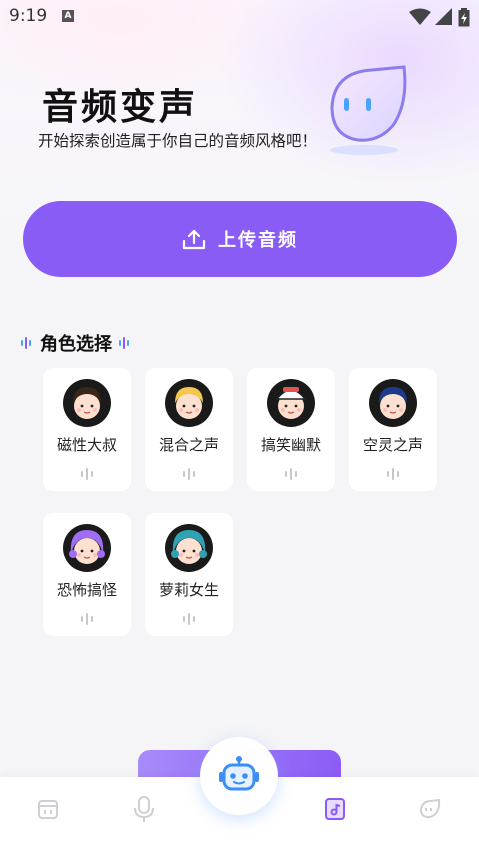  Describe the element at coordinates (188, 590) in the screenshot. I see `role-card-label: 萝莉女生` at that location.